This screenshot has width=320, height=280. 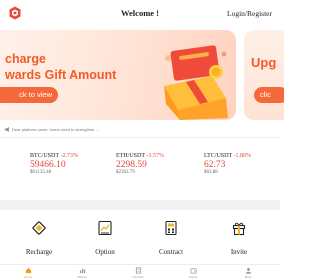 What do you see at coordinates (39, 252) in the screenshot?
I see `shortcut-label: Recharge` at bounding box center [39, 252].